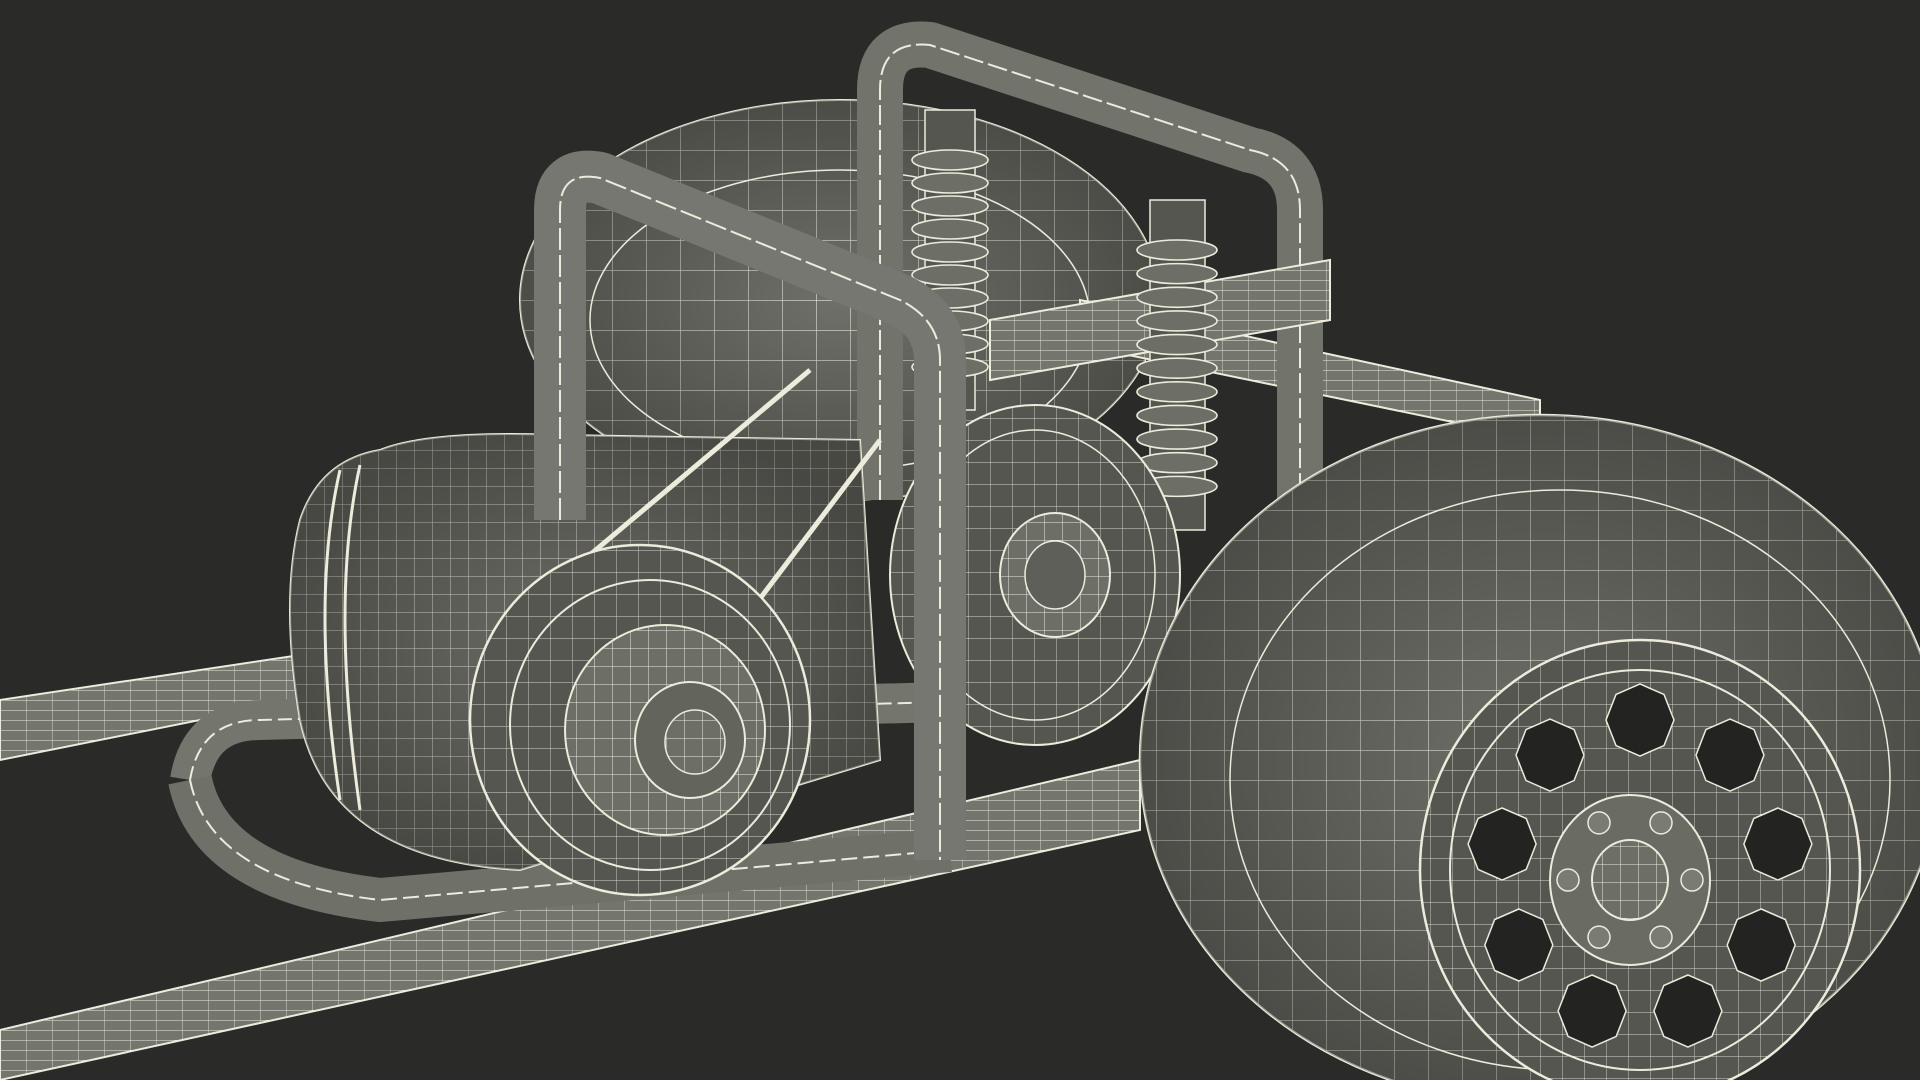 This screenshot has height=1080, width=1920. I want to click on drive-pulley, so click(640, 720).